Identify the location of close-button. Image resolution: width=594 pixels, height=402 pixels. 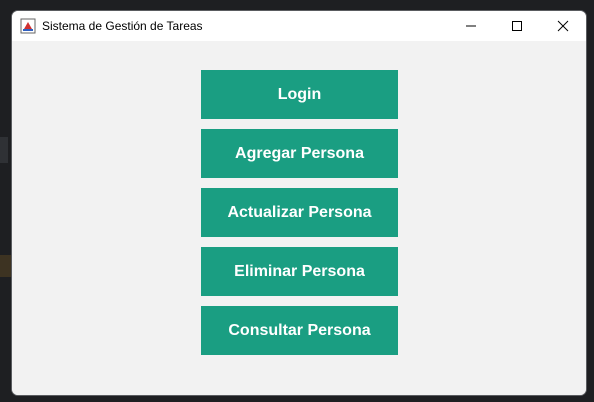
(563, 26).